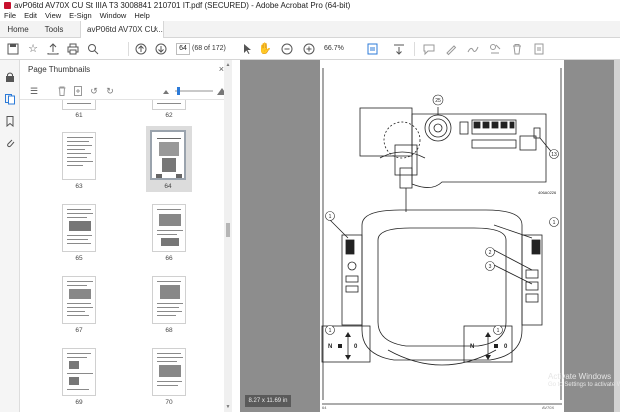  What do you see at coordinates (54, 29) in the screenshot?
I see `tab-tools: Tools` at bounding box center [54, 29].